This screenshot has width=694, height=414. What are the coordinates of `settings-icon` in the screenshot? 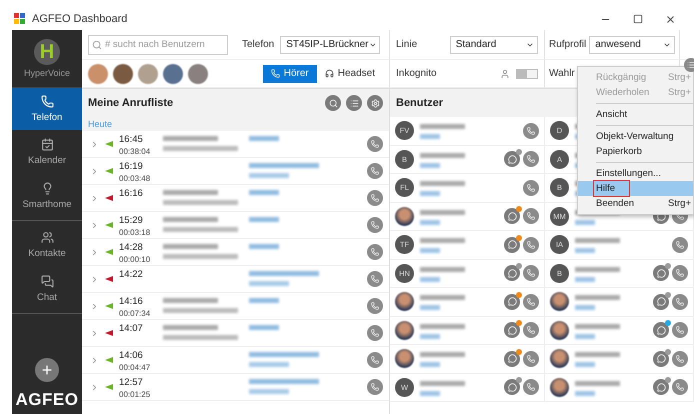 It's located at (375, 103).